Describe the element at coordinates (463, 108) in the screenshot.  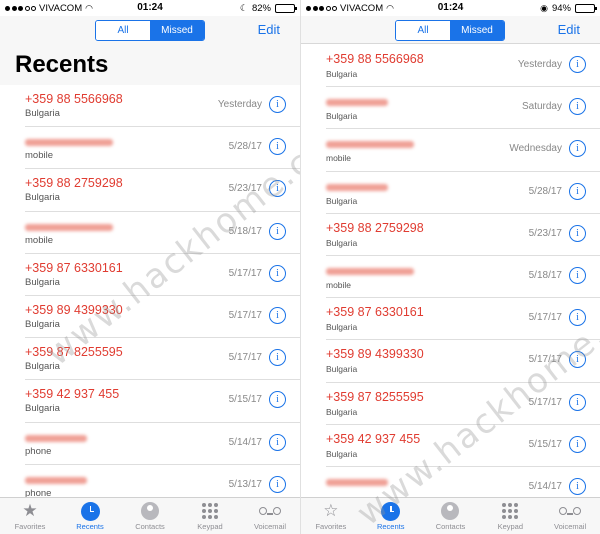
I see `call-row: Bulgaria Saturday i` at that location.